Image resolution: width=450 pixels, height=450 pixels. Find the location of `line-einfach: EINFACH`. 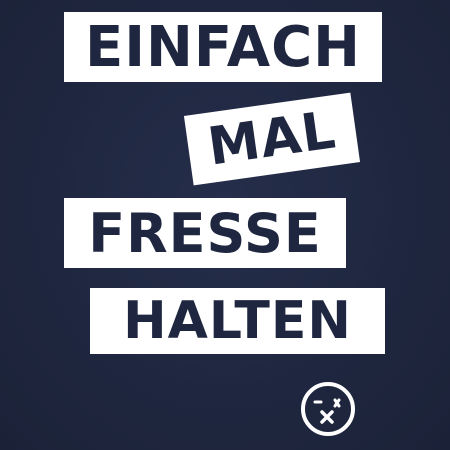

line-einfach: EINFACH is located at coordinates (223, 47).